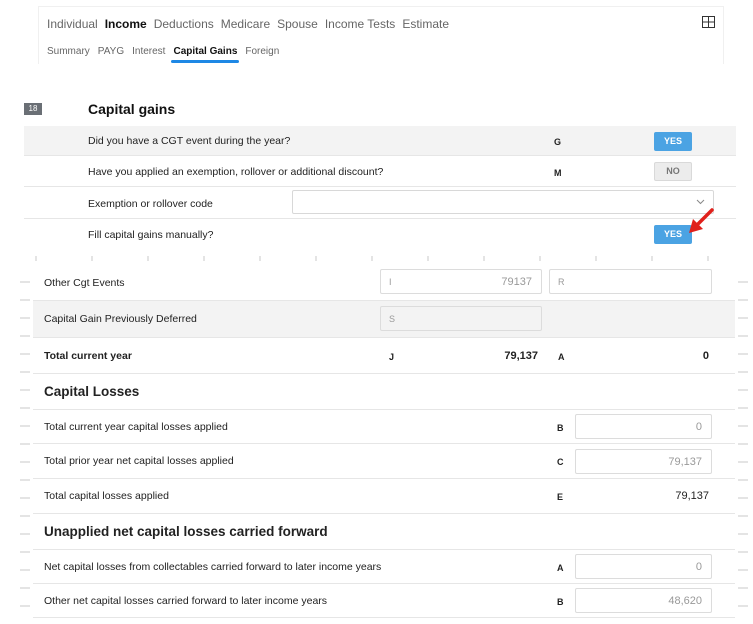 The image size is (753, 624). Describe the element at coordinates (643, 566) in the screenshot. I see `collectables-carried-forward-field: 0` at that location.